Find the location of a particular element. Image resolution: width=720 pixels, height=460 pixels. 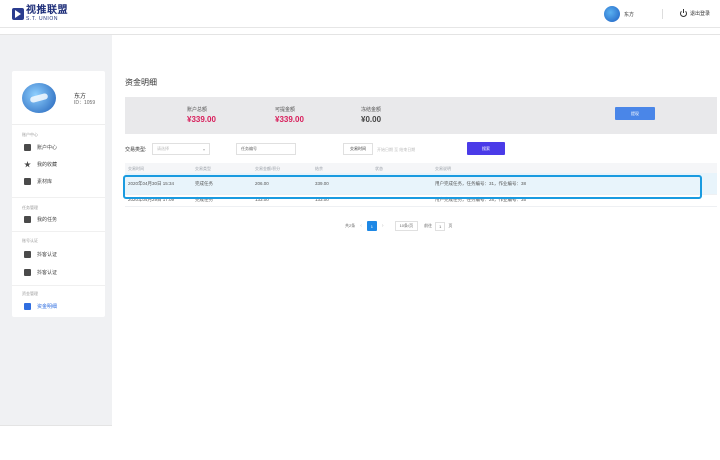

logout-label: 退出登录 is located at coordinates (700, 14).